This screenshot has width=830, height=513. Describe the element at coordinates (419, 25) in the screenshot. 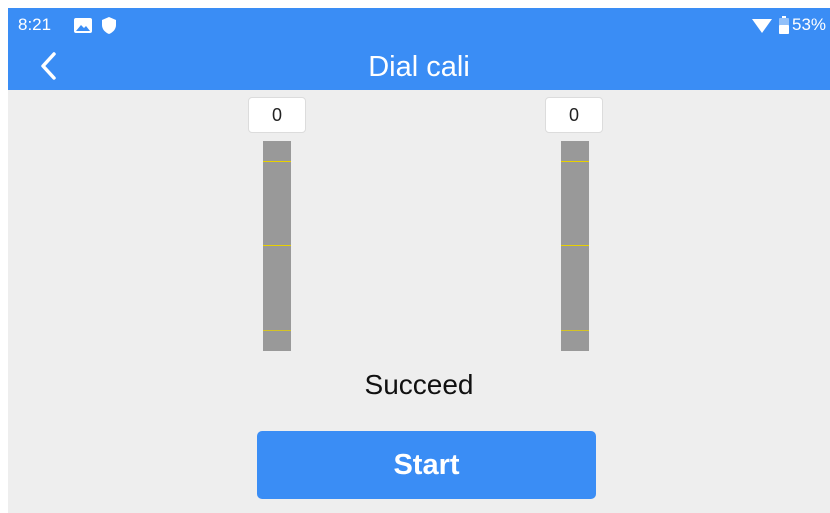

I see `status-bar: 8:21 53%` at that location.